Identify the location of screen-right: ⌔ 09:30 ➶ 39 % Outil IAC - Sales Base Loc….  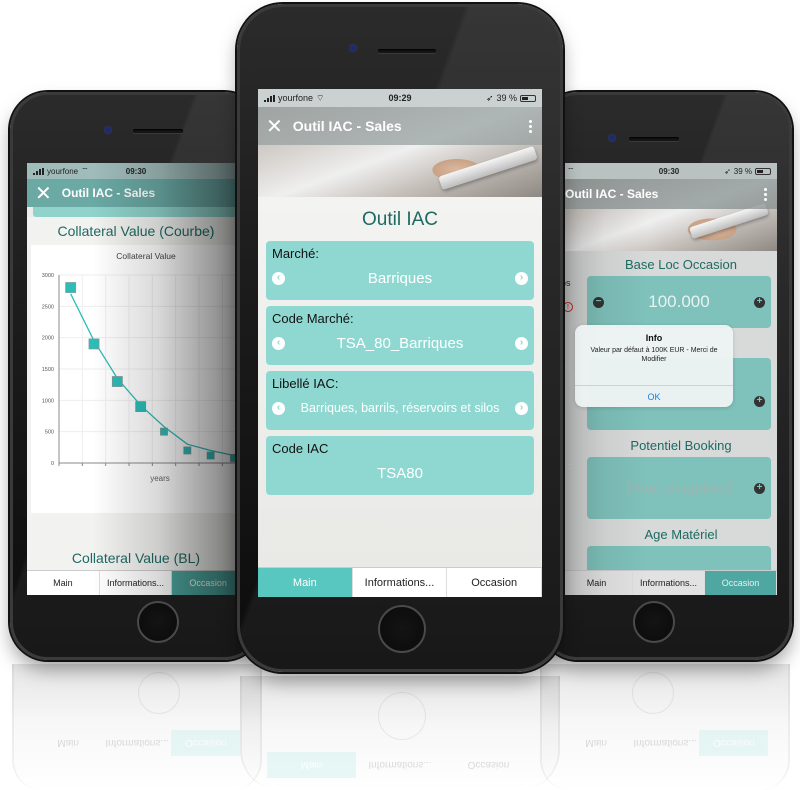
(669, 379).